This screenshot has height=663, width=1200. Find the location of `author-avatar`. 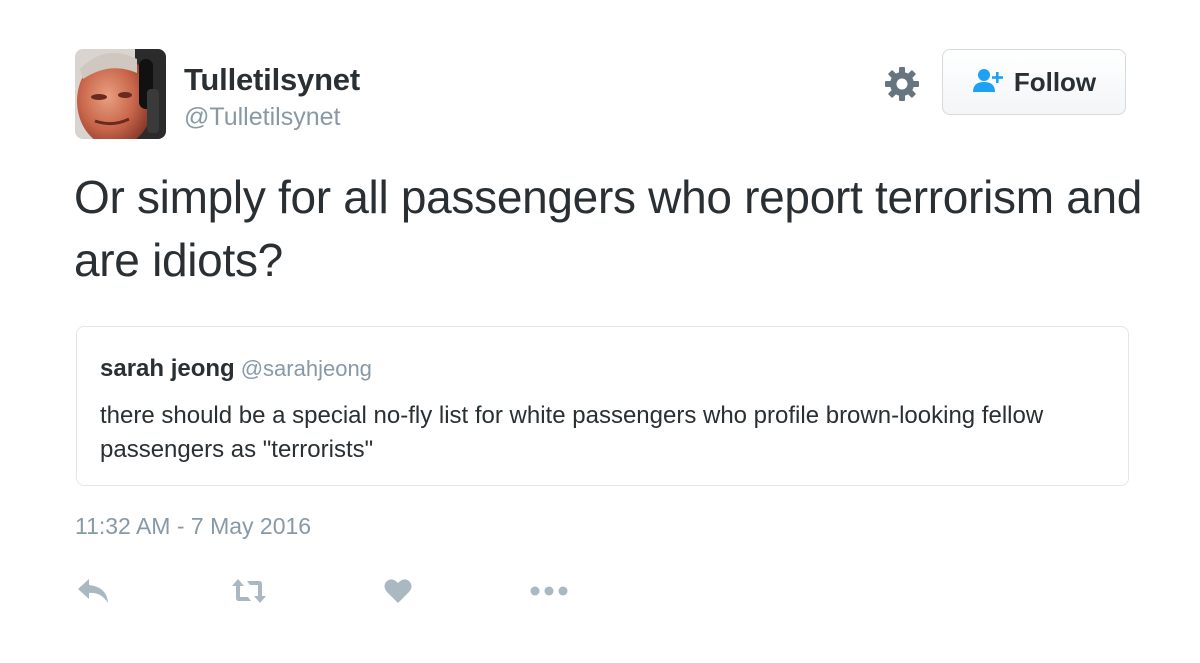

author-avatar is located at coordinates (120, 94).